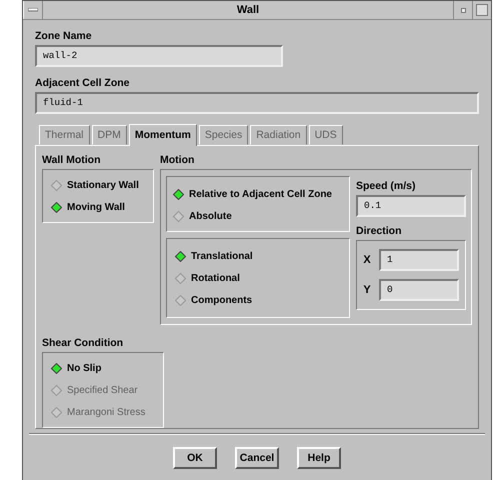  I want to click on input-field: 1, so click(419, 260).